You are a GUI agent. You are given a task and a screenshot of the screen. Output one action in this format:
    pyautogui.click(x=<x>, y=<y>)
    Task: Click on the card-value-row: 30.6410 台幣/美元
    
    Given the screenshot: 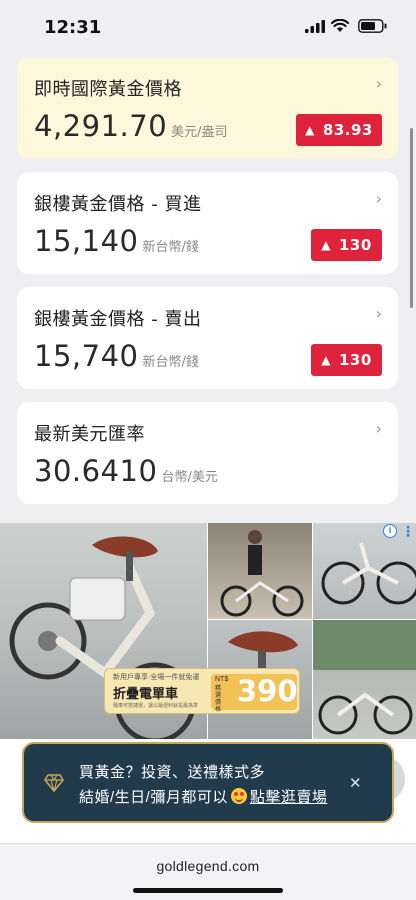 What is the action you would take?
    pyautogui.click(x=126, y=471)
    